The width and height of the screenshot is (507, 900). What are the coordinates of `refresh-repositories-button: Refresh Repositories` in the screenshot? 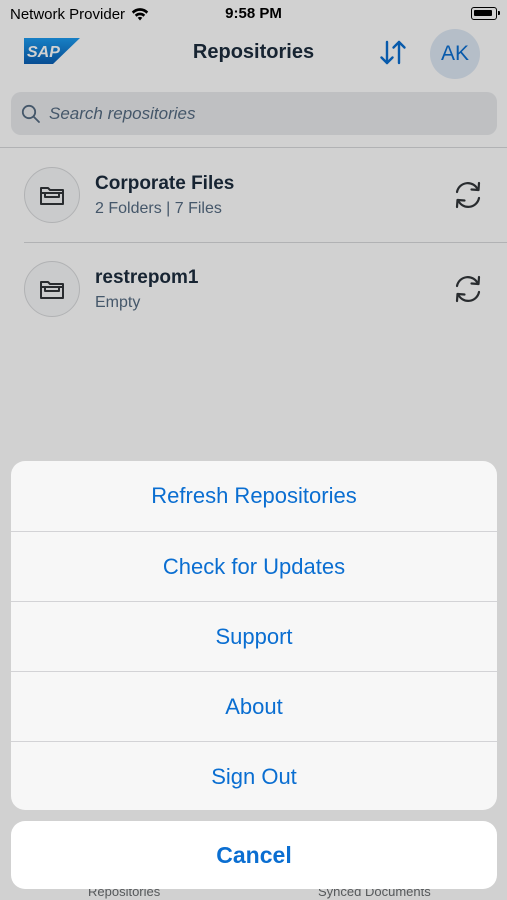 It's located at (254, 496).